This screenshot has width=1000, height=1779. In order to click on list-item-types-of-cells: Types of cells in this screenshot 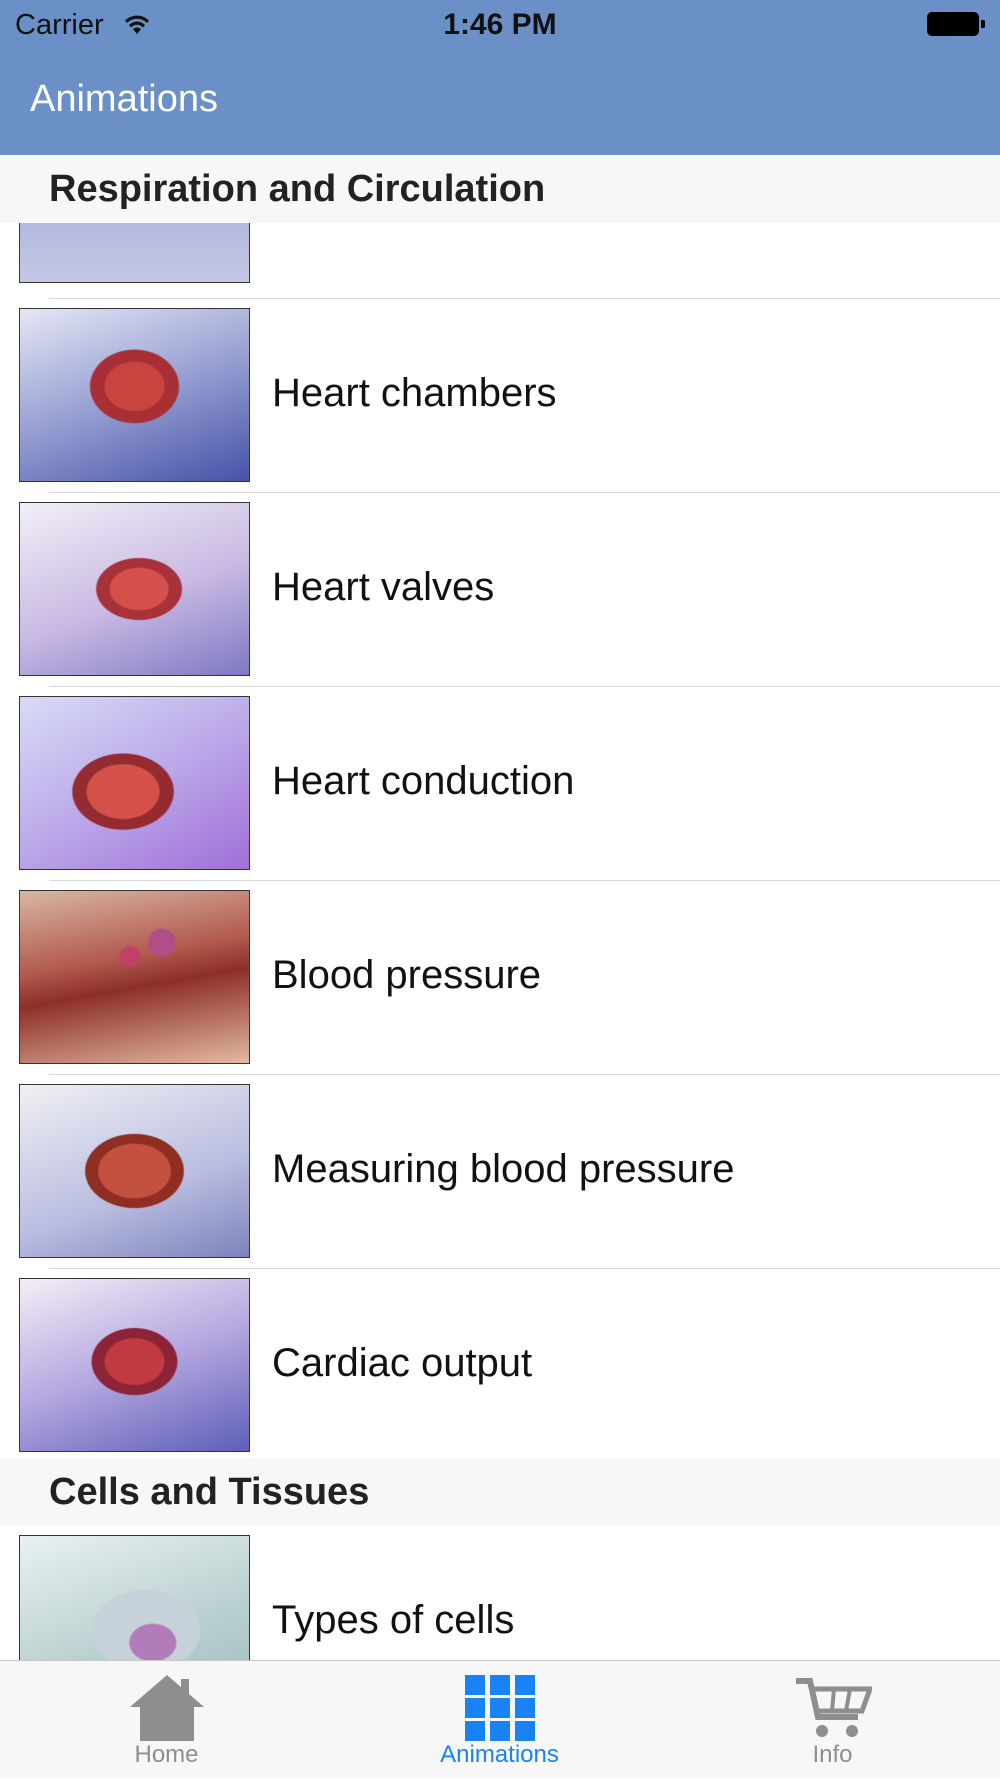, I will do `click(500, 1593)`.